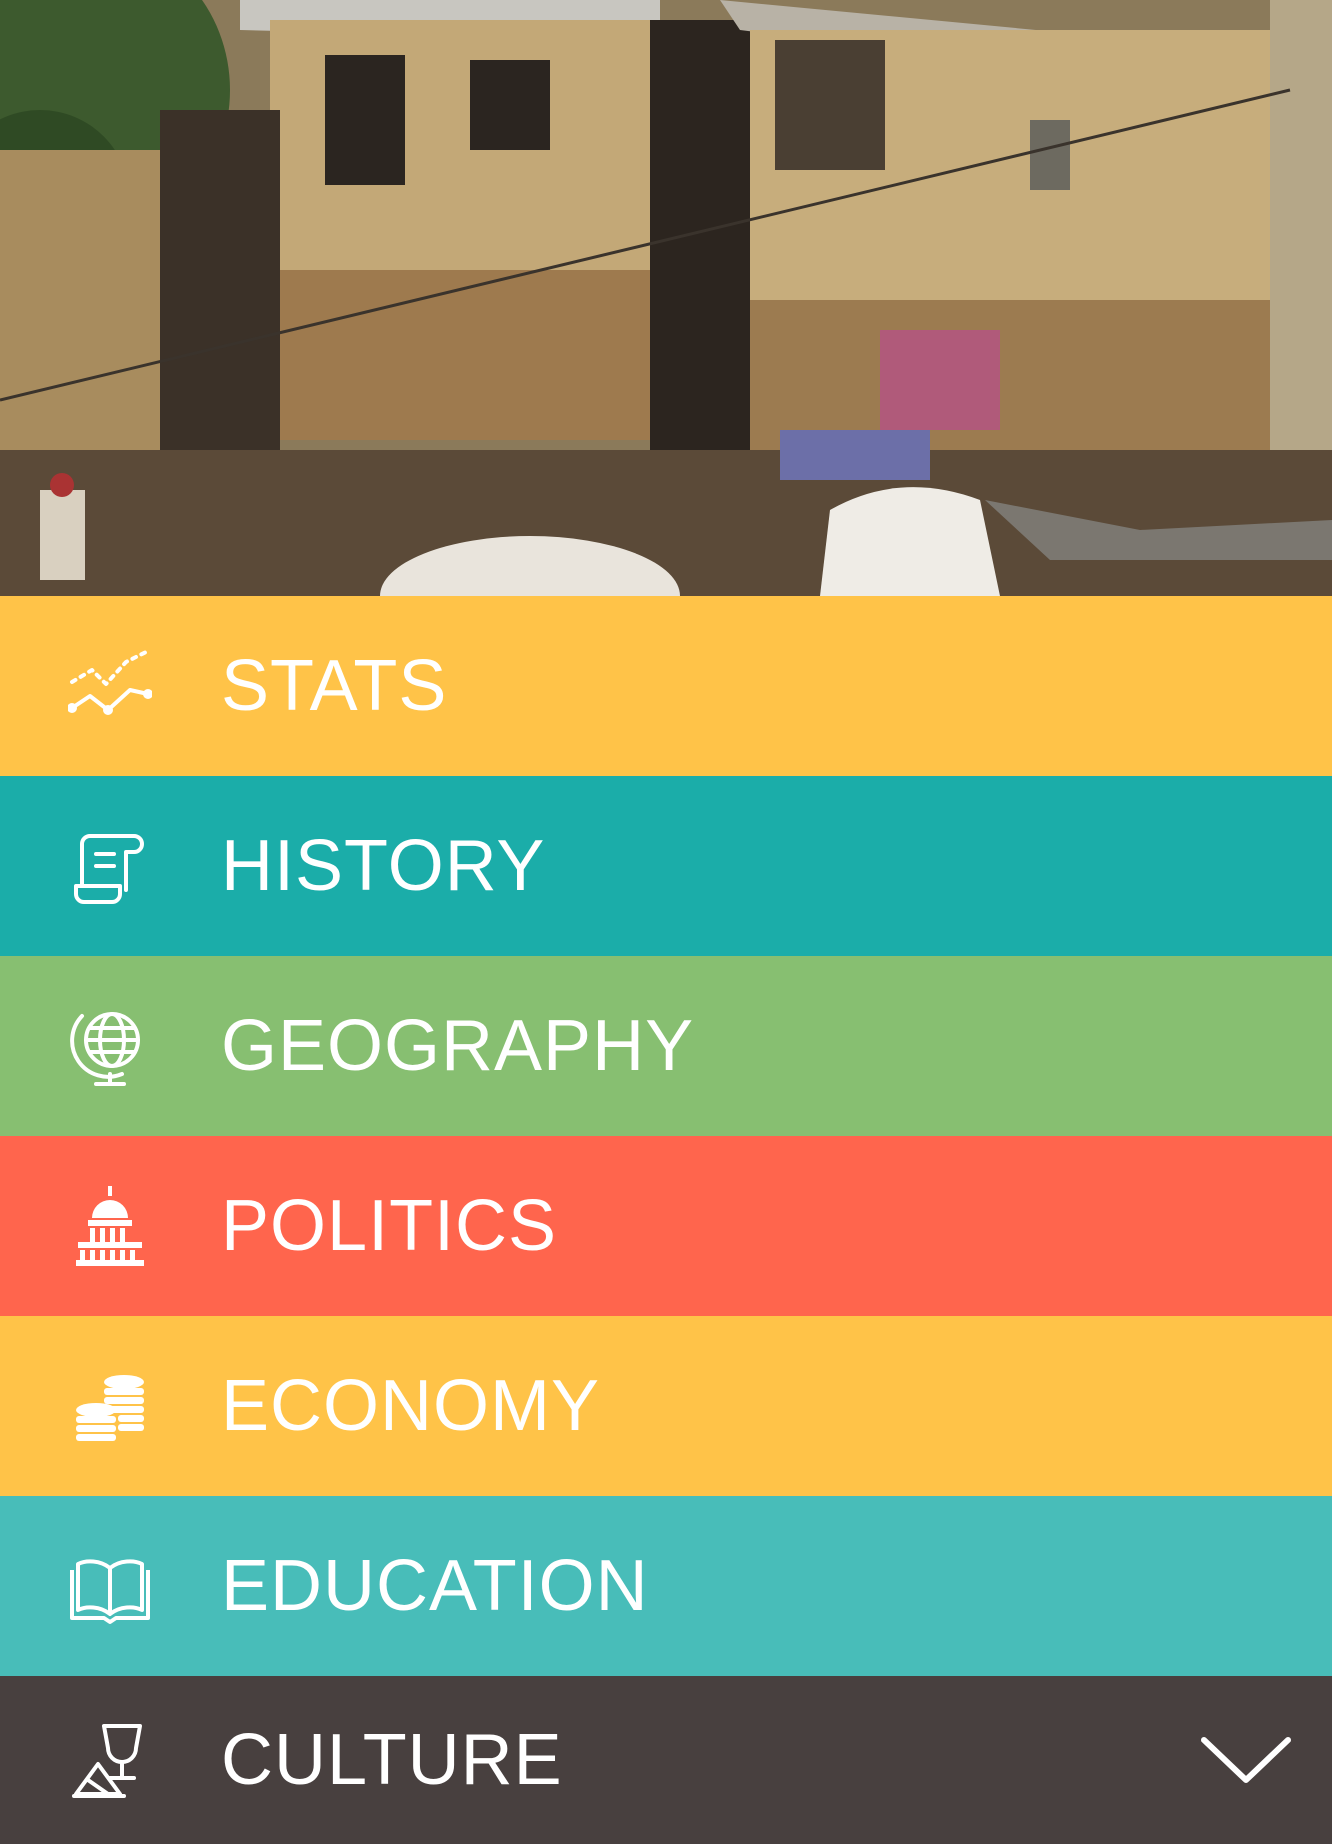 This screenshot has height=1844, width=1332. What do you see at coordinates (389, 1226) in the screenshot?
I see `menu-item-label: POLITICS` at bounding box center [389, 1226].